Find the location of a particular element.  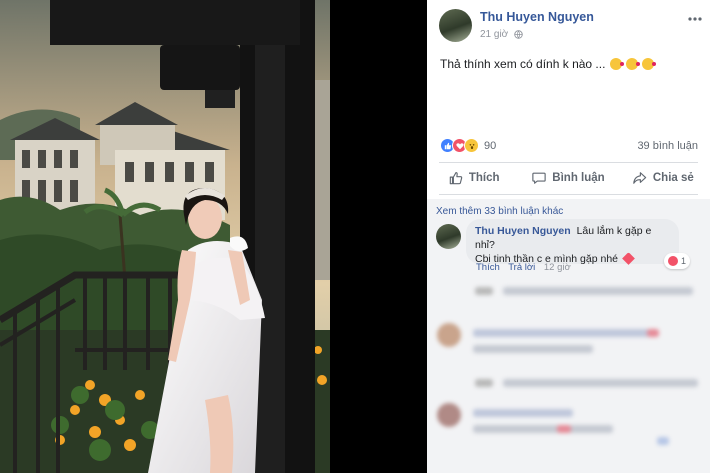

post-author: Thu Huyen Nguyen is located at coordinates (537, 17).